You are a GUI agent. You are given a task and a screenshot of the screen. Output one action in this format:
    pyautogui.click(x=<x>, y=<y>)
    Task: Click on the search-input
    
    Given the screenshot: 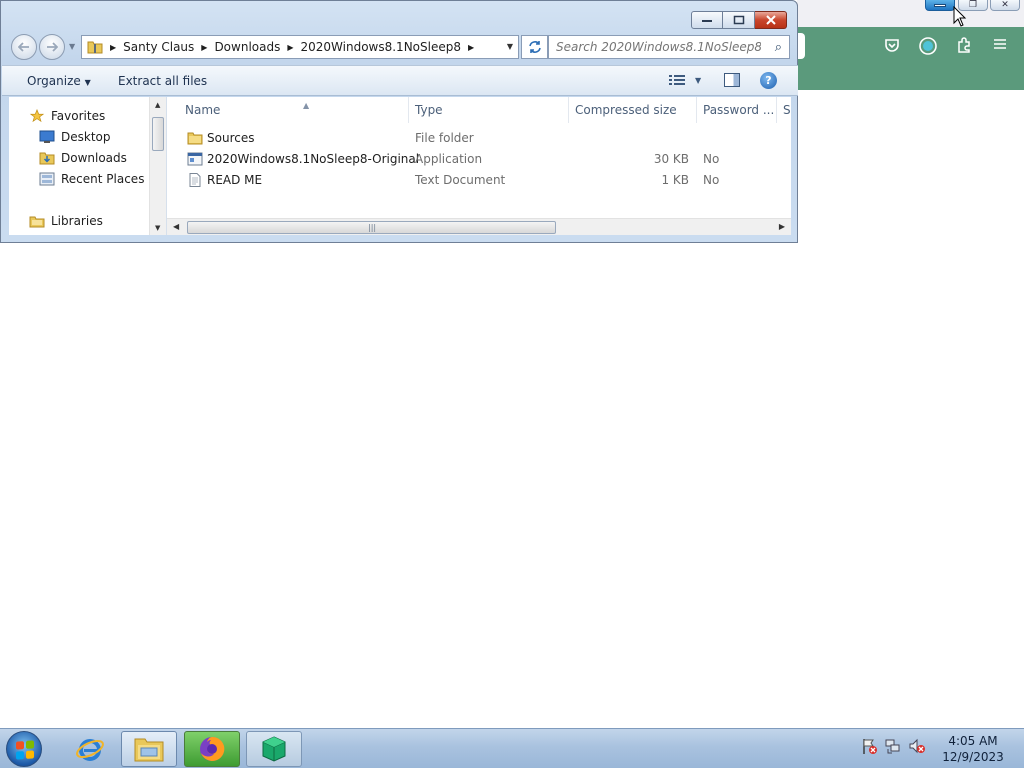 What is the action you would take?
    pyautogui.click(x=658, y=47)
    